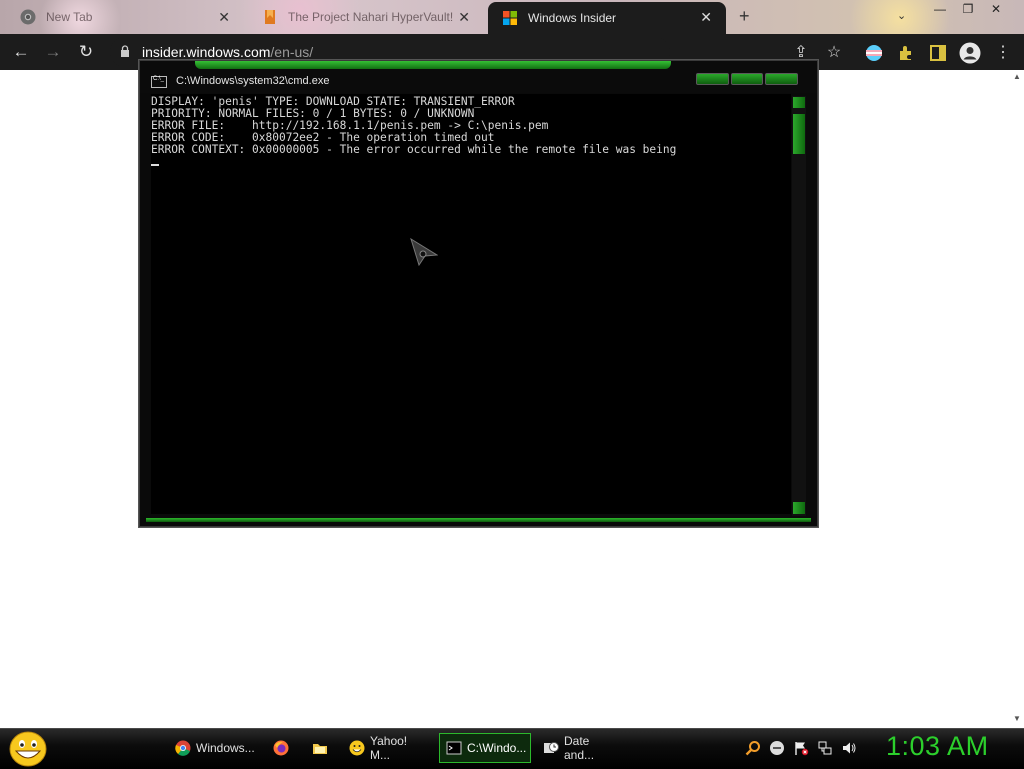 The height and width of the screenshot is (769, 1024). Describe the element at coordinates (782, 79) in the screenshot. I see `cmd-close-button` at that location.